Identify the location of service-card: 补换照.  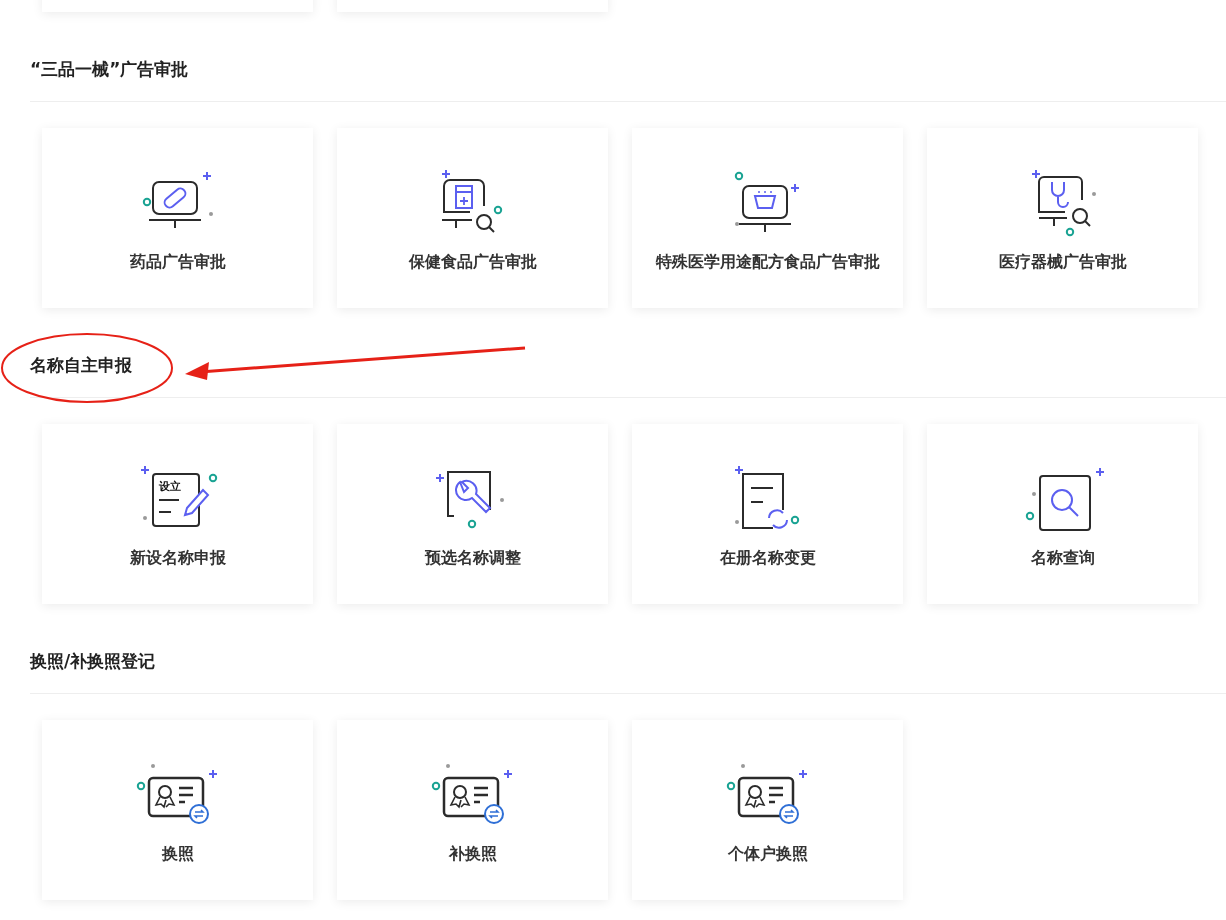
(472, 810).